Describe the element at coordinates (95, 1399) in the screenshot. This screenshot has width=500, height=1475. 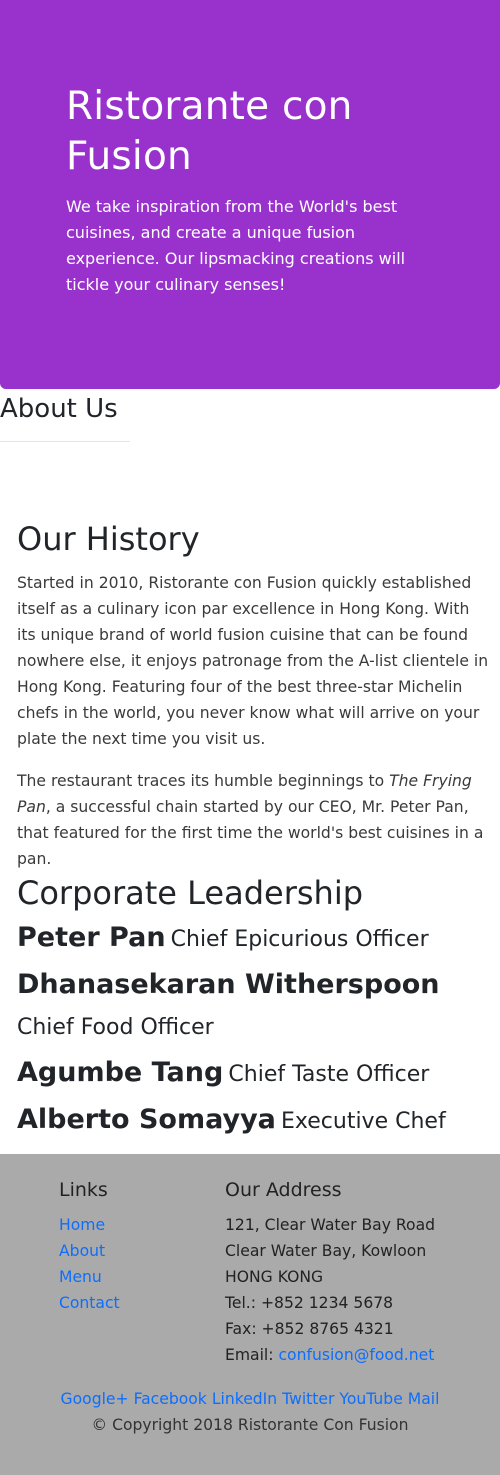
I see `google-plus-link: Google+` at that location.